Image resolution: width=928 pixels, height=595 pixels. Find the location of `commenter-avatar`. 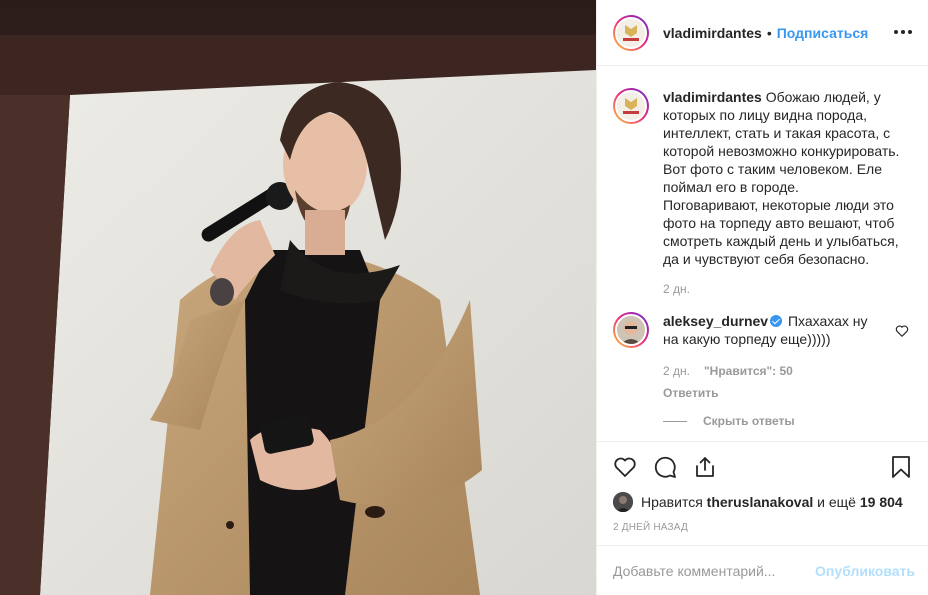

commenter-avatar is located at coordinates (631, 330).